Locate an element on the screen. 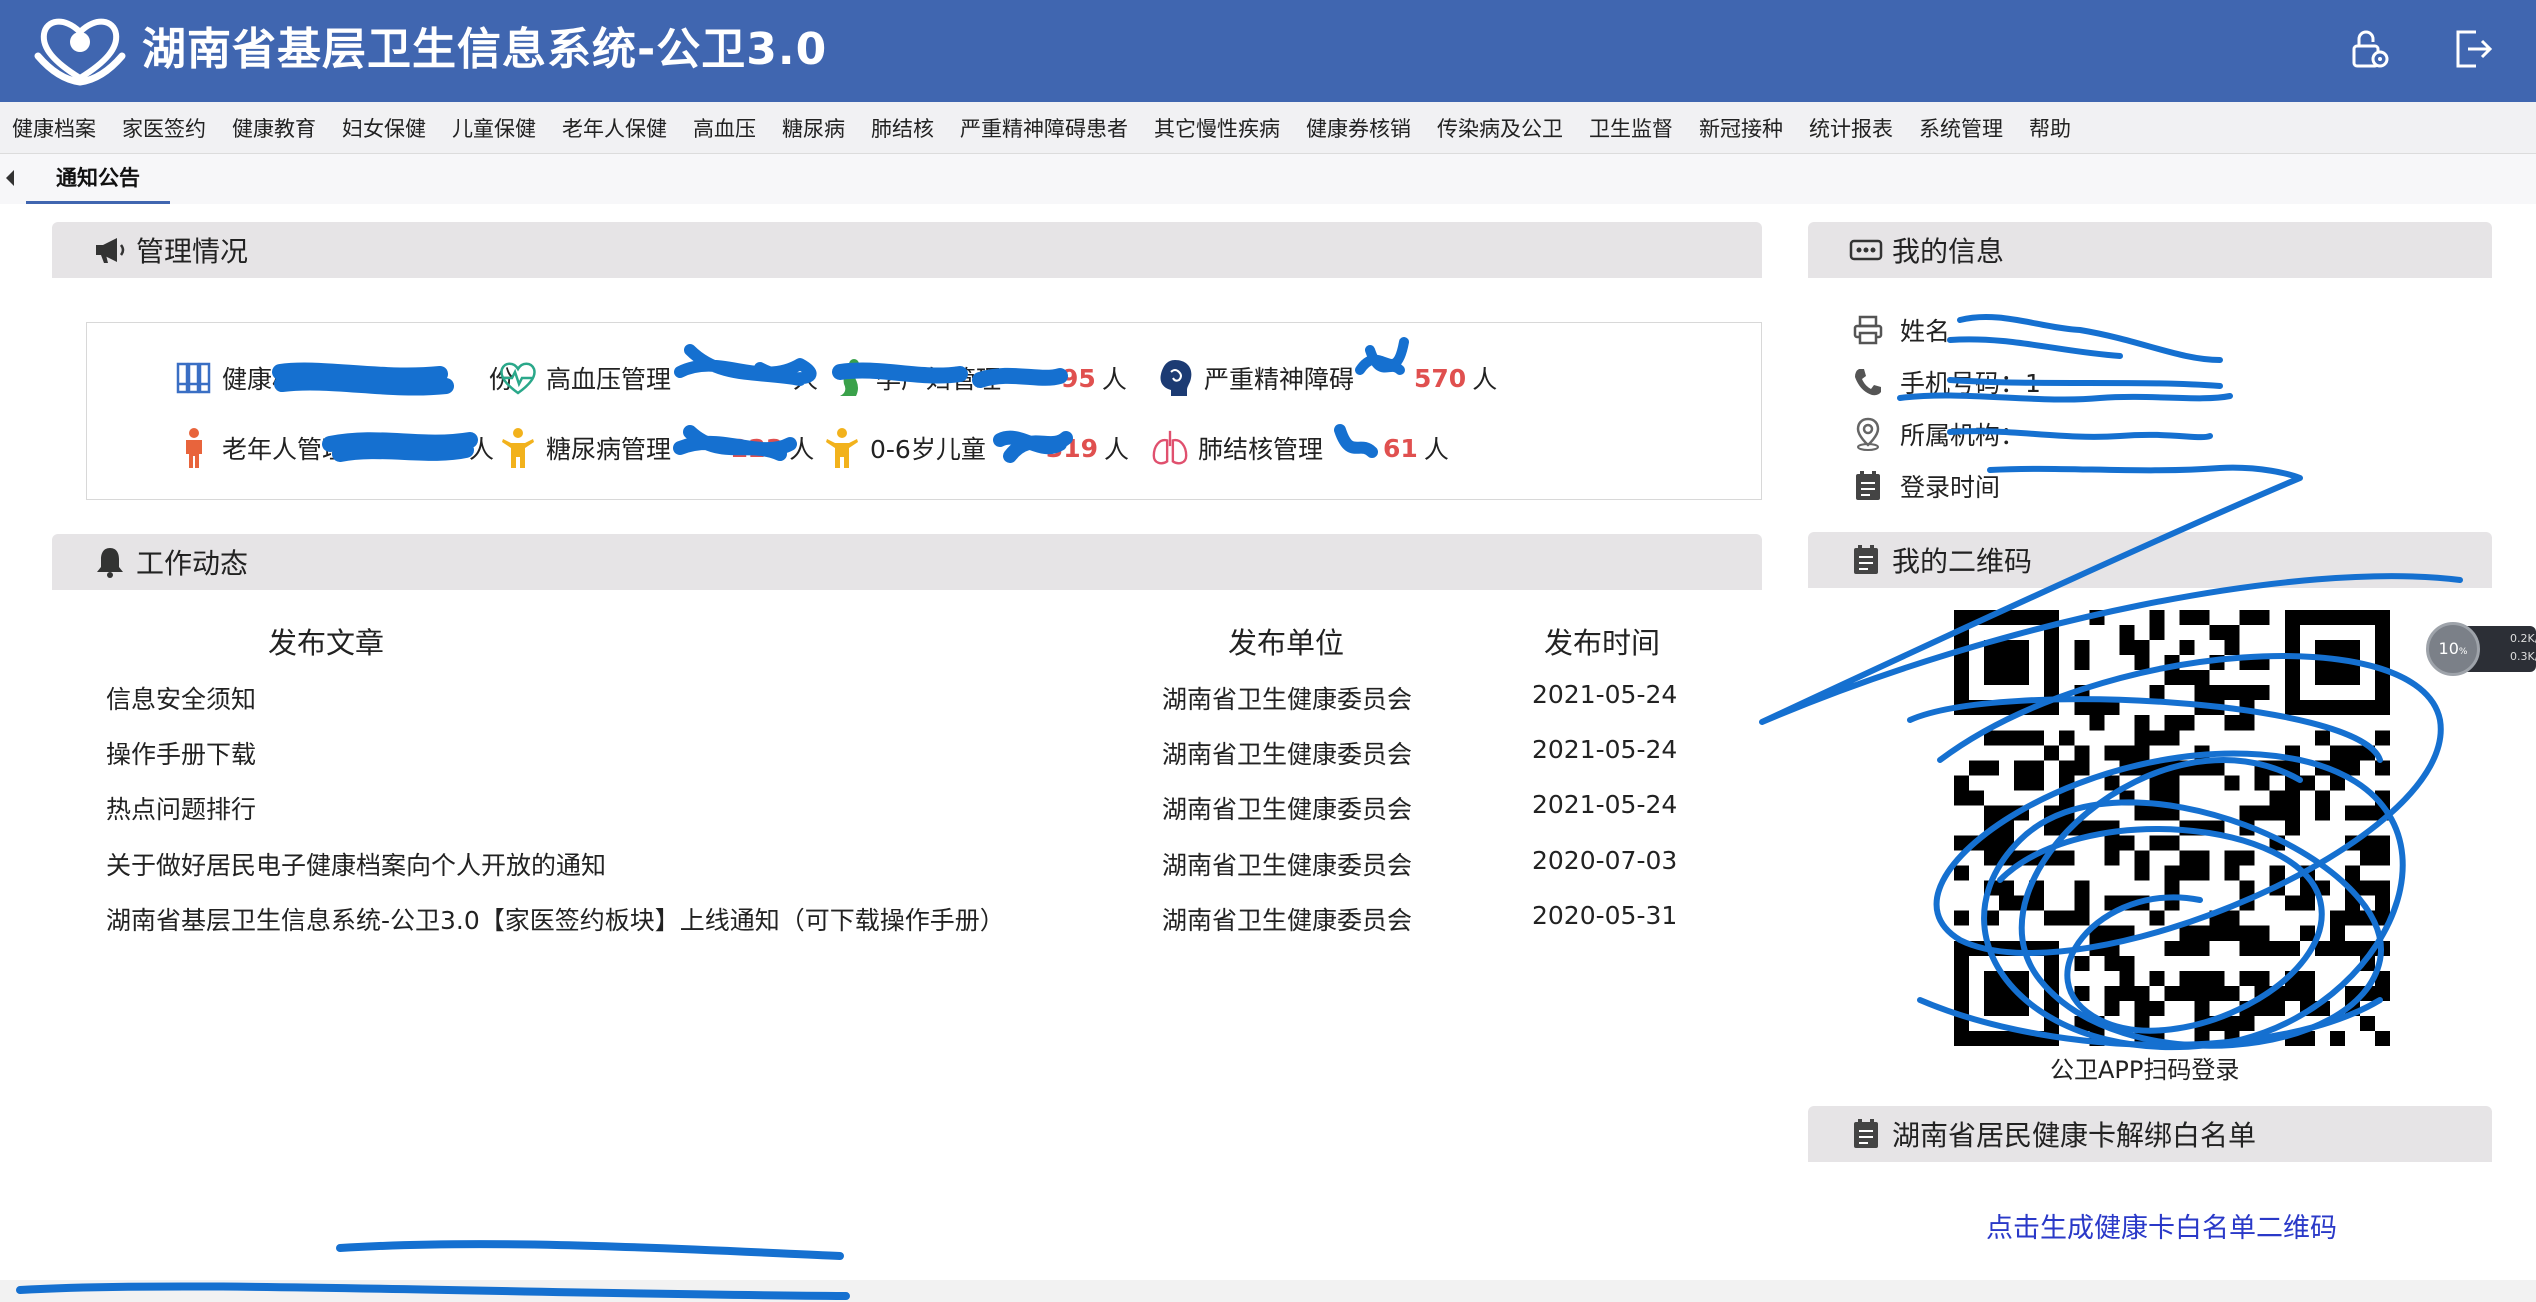 The height and width of the screenshot is (1302, 2536). qr-header: 我的二维码 is located at coordinates (2150, 560).